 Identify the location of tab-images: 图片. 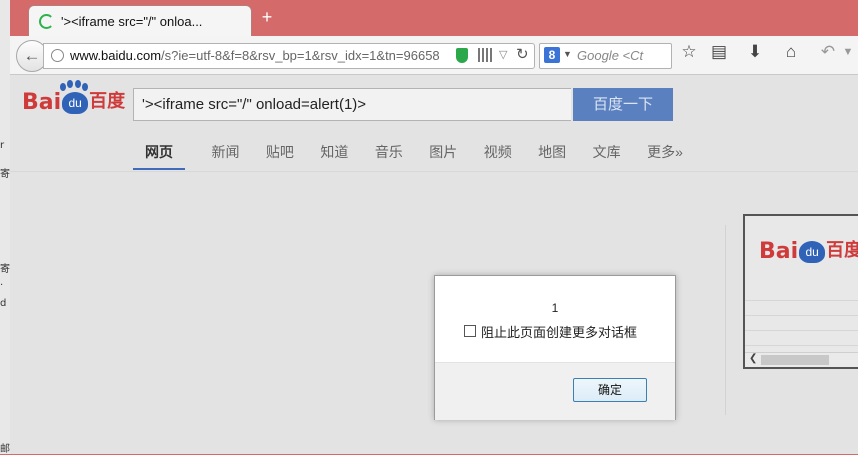
(443, 155).